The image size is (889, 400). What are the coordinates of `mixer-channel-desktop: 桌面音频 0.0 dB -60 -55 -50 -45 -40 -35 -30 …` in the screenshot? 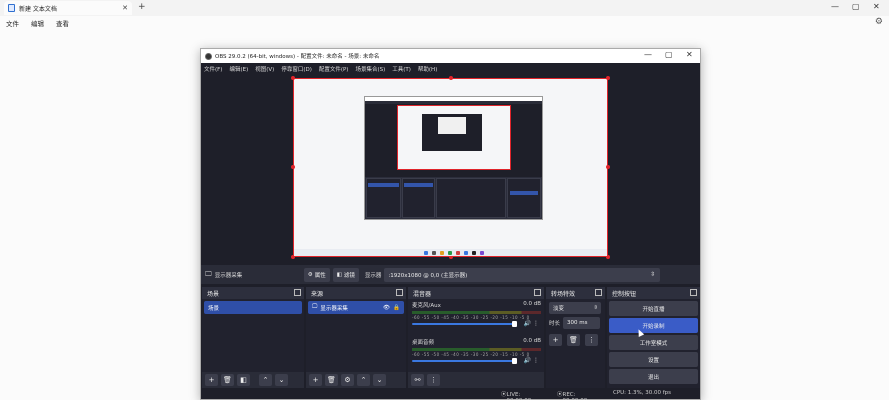 It's located at (476, 354).